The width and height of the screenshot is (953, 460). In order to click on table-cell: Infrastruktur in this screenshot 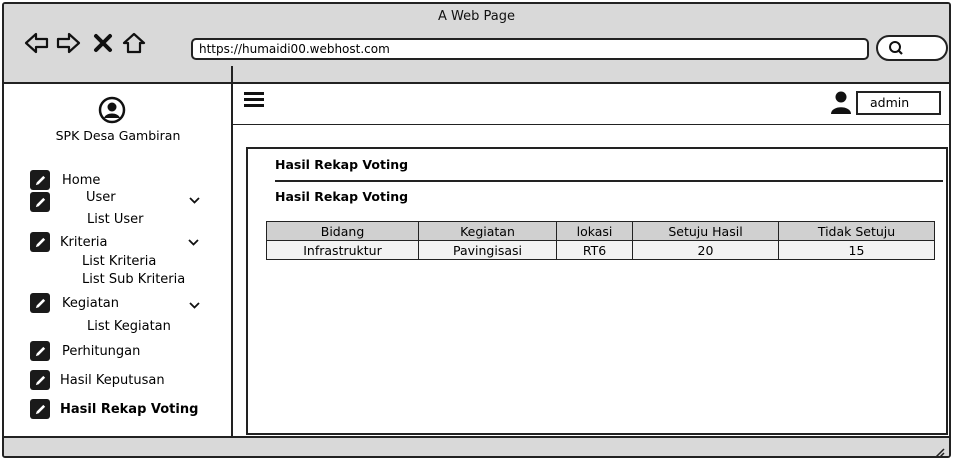, I will do `click(342, 250)`.